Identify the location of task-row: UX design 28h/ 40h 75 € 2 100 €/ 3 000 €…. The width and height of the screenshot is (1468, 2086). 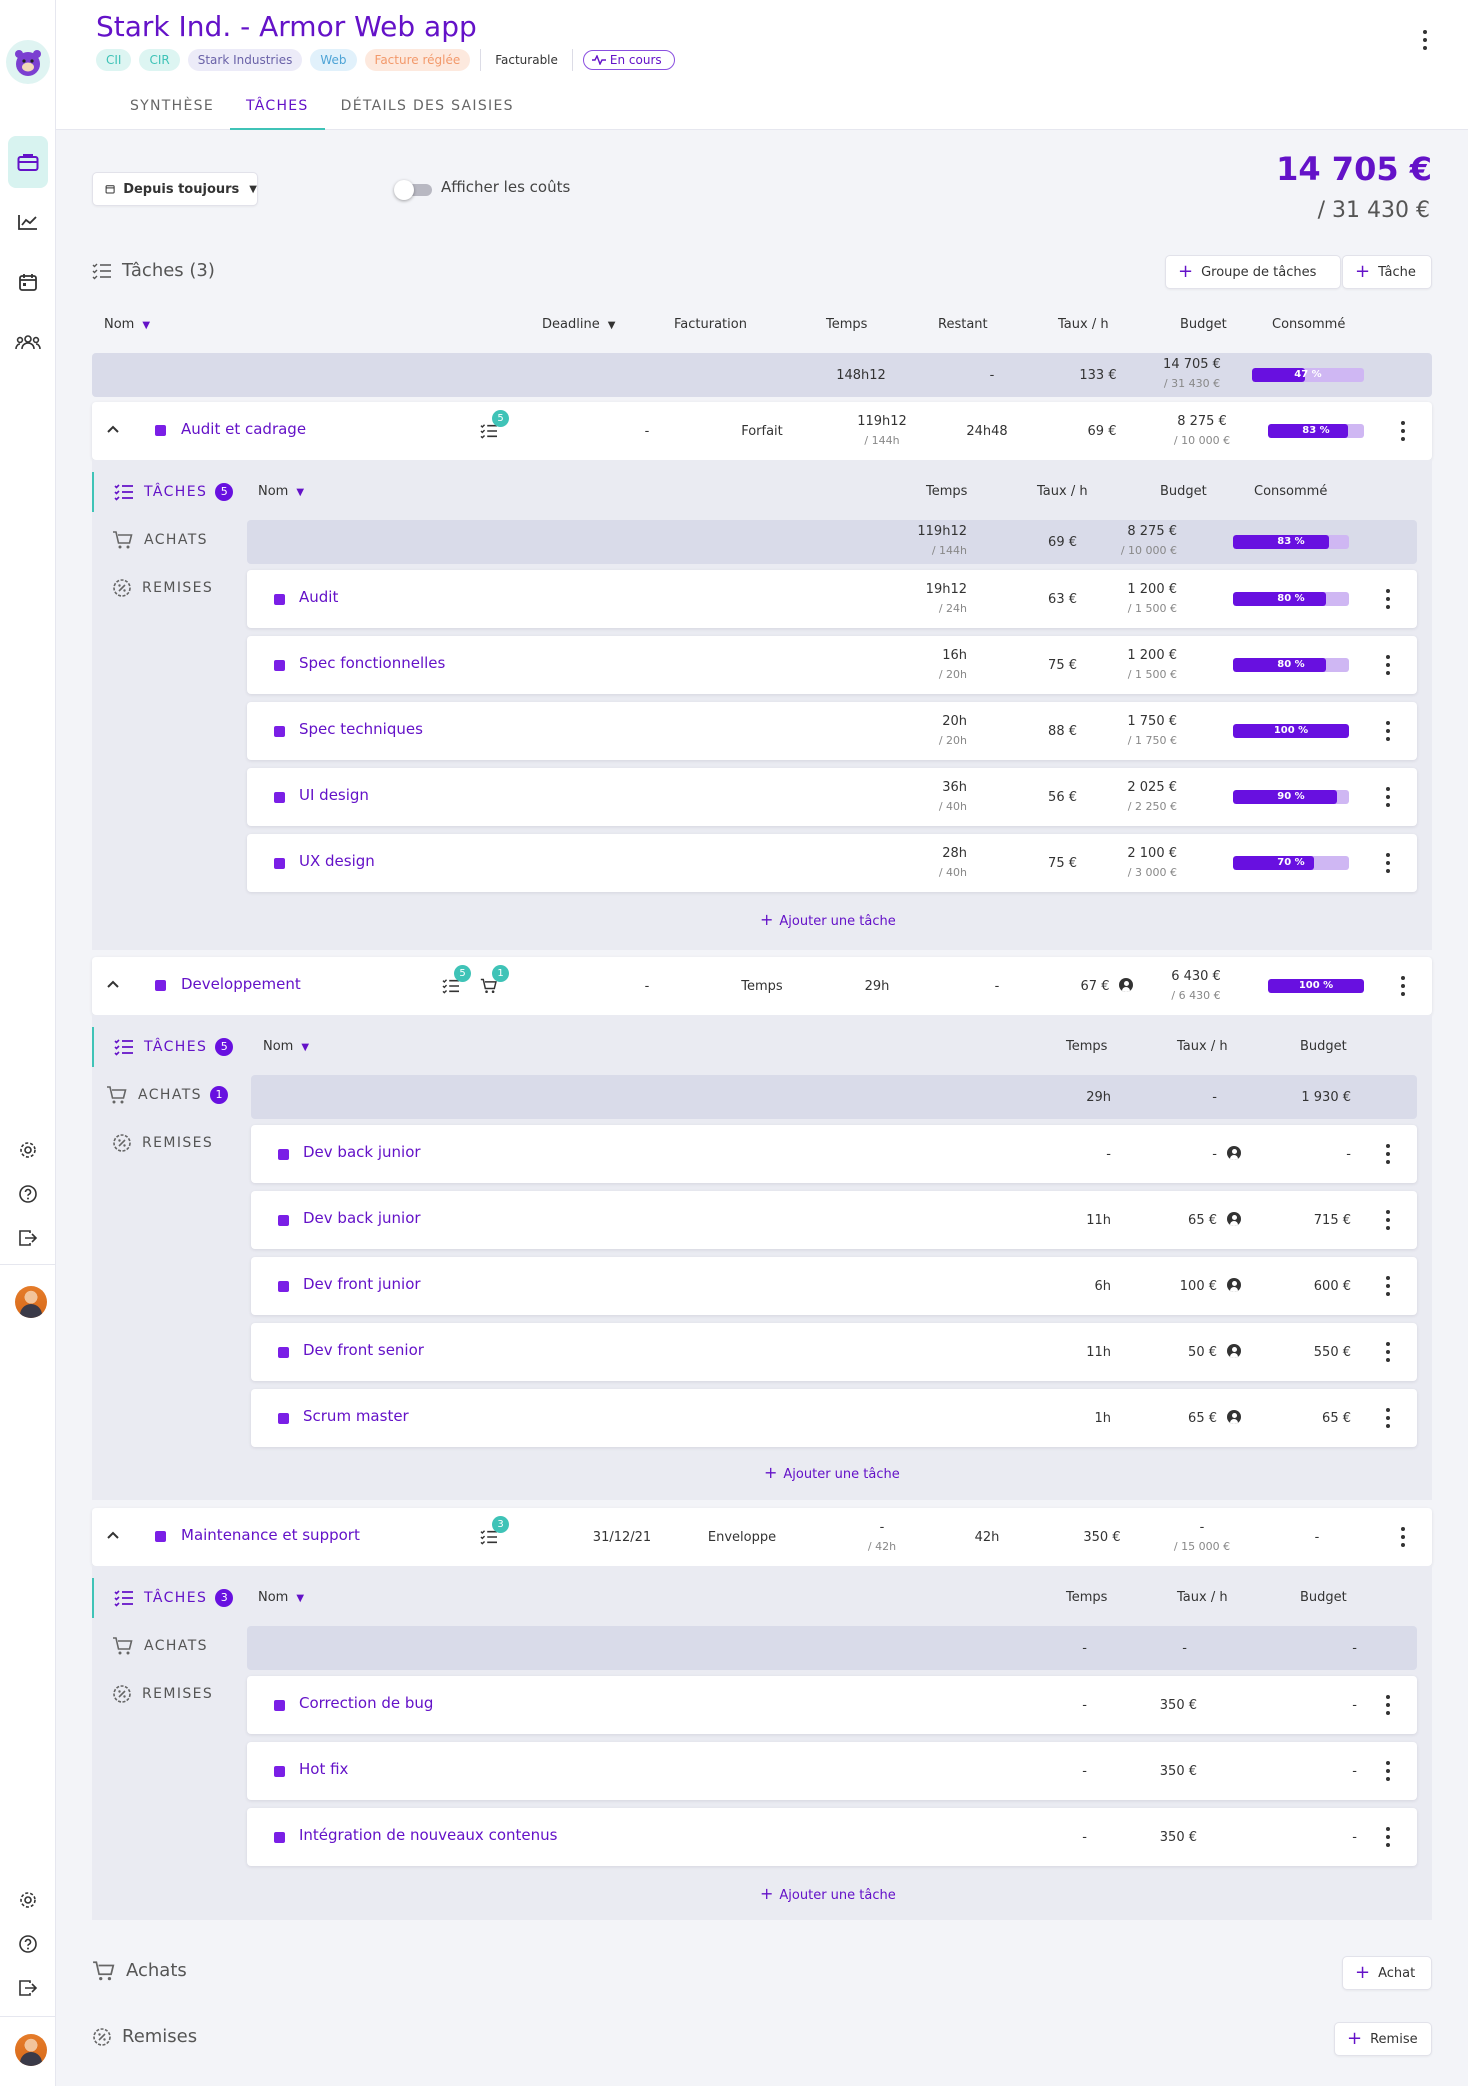
(832, 863).